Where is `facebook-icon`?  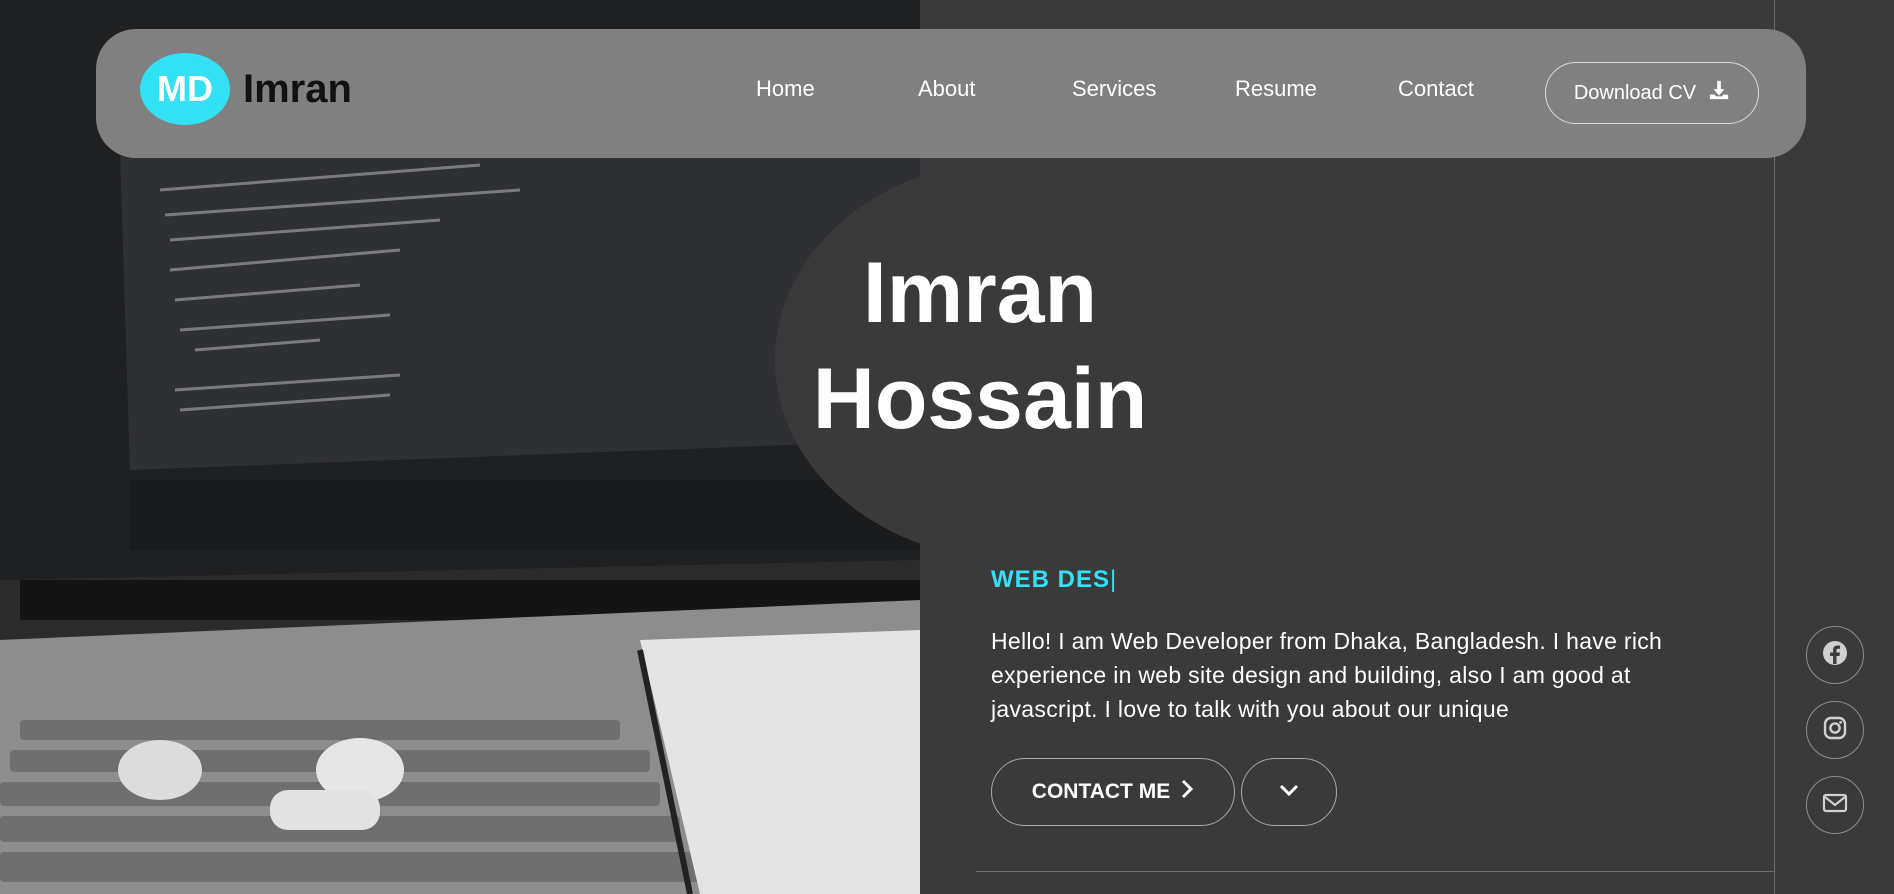 facebook-icon is located at coordinates (1835, 655).